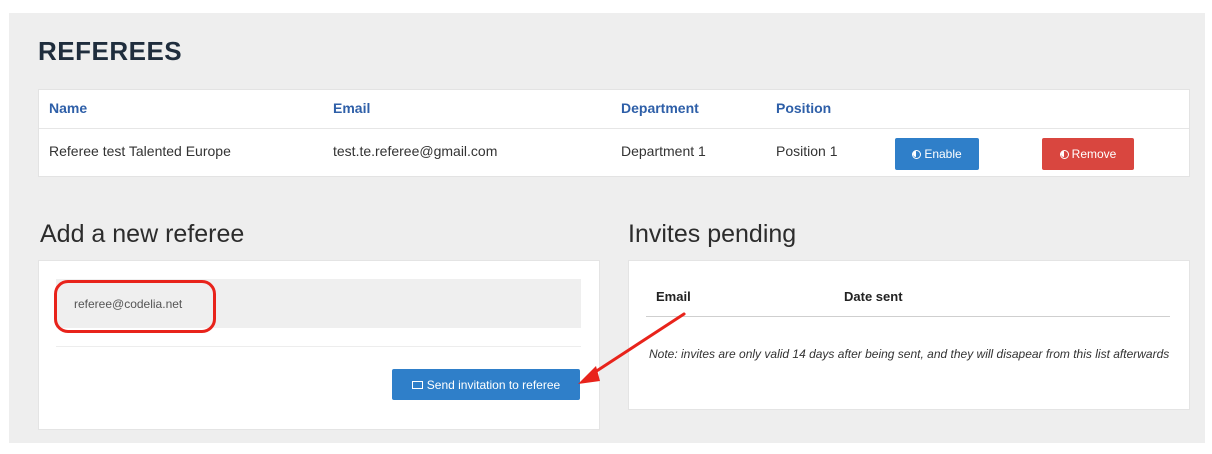 The image size is (1212, 454). Describe the element at coordinates (140, 151) in the screenshot. I see `referee-name: Referee test Talented Europe` at that location.